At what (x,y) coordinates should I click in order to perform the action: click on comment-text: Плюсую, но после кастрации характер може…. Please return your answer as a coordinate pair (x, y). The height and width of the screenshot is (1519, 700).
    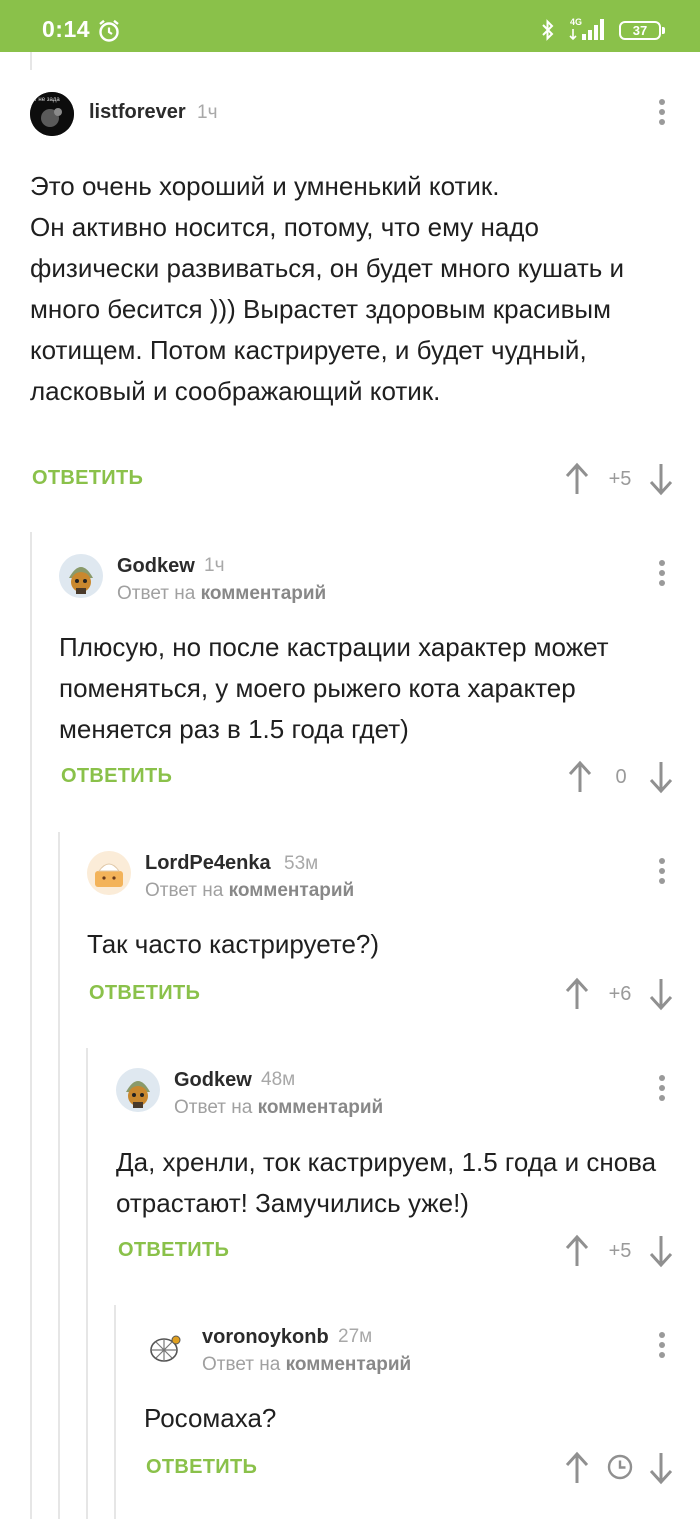
    Looking at the image, I should click on (334, 688).